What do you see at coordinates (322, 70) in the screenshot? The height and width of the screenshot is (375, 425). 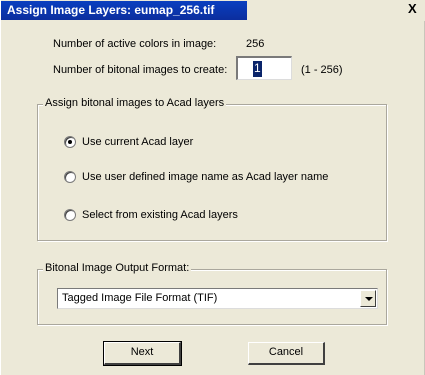 I see `bitonal-count-range: (1 - 256)` at bounding box center [322, 70].